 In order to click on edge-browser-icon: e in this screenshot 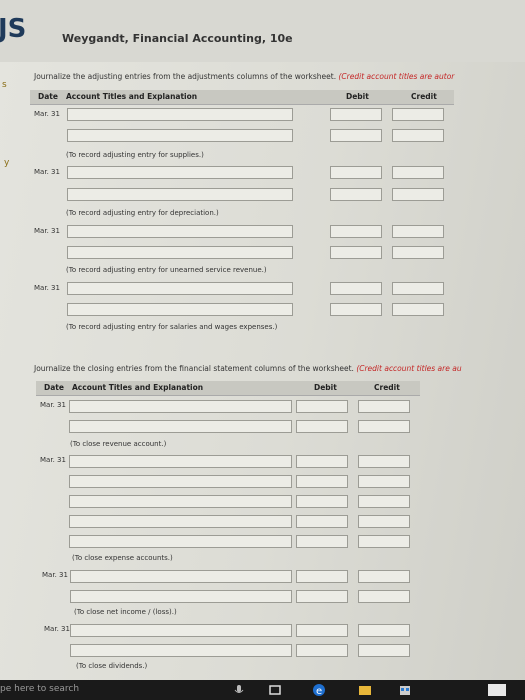, I will do `click(319, 690)`.